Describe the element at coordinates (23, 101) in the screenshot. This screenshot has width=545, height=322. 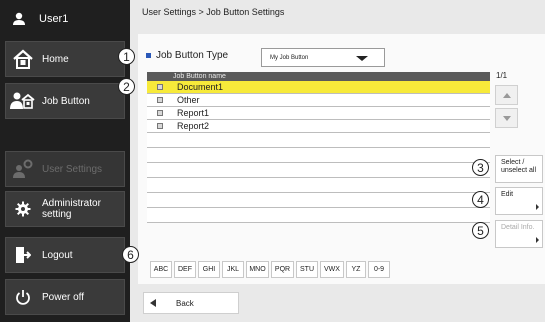
I see `job-button-icon` at that location.